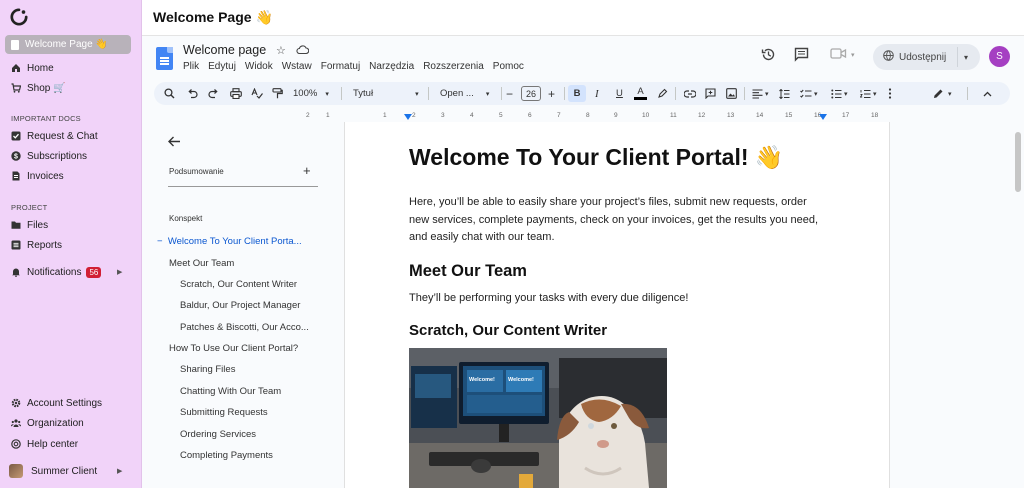  What do you see at coordinates (408, 117) in the screenshot?
I see `left-indent-marker` at bounding box center [408, 117].